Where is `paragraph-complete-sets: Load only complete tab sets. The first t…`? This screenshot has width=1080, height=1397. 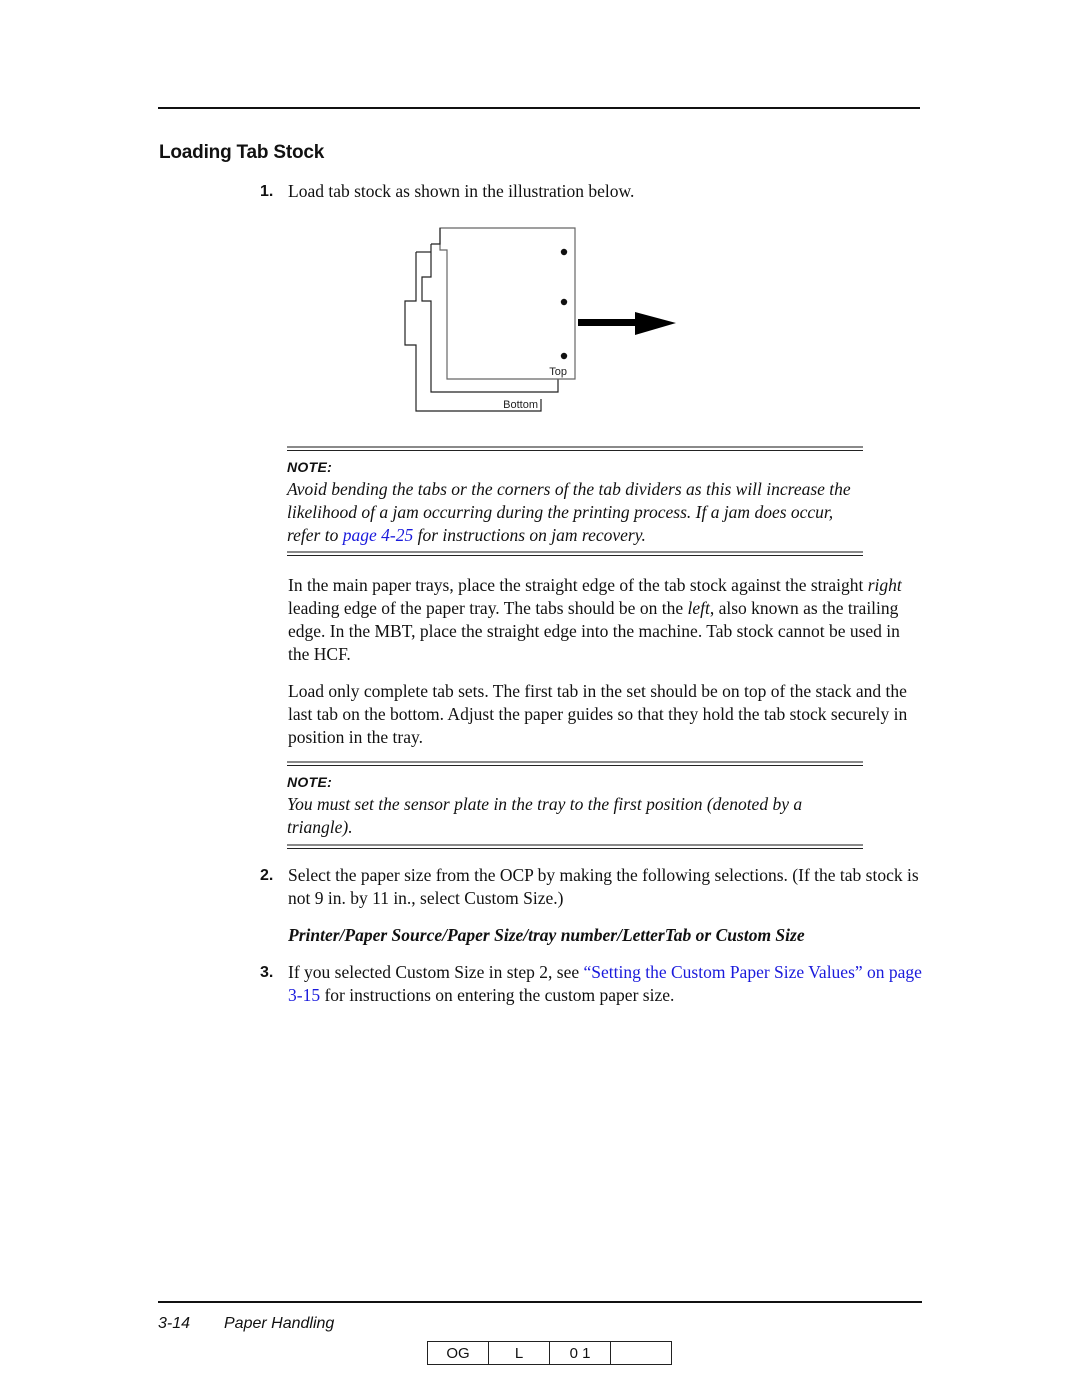 paragraph-complete-sets: Load only complete tab sets. The first t… is located at coordinates (598, 714).